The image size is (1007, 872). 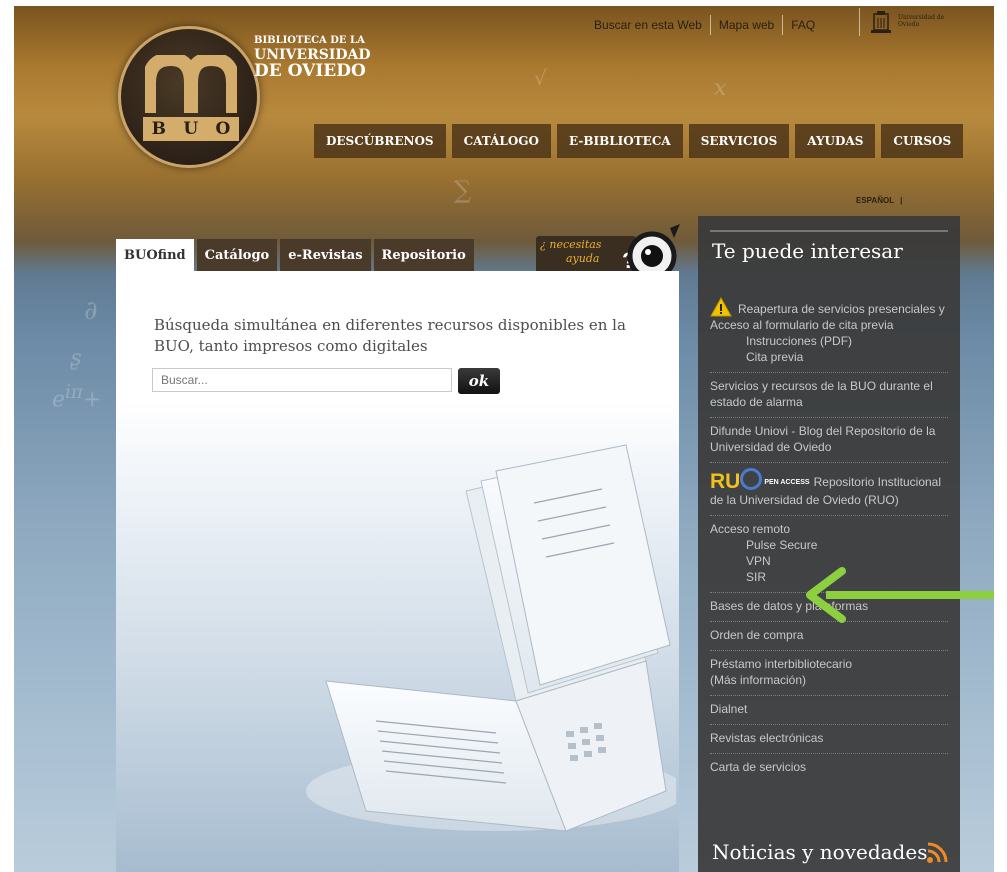 I want to click on nav-ayudas: AYUDAS, so click(x=835, y=141).